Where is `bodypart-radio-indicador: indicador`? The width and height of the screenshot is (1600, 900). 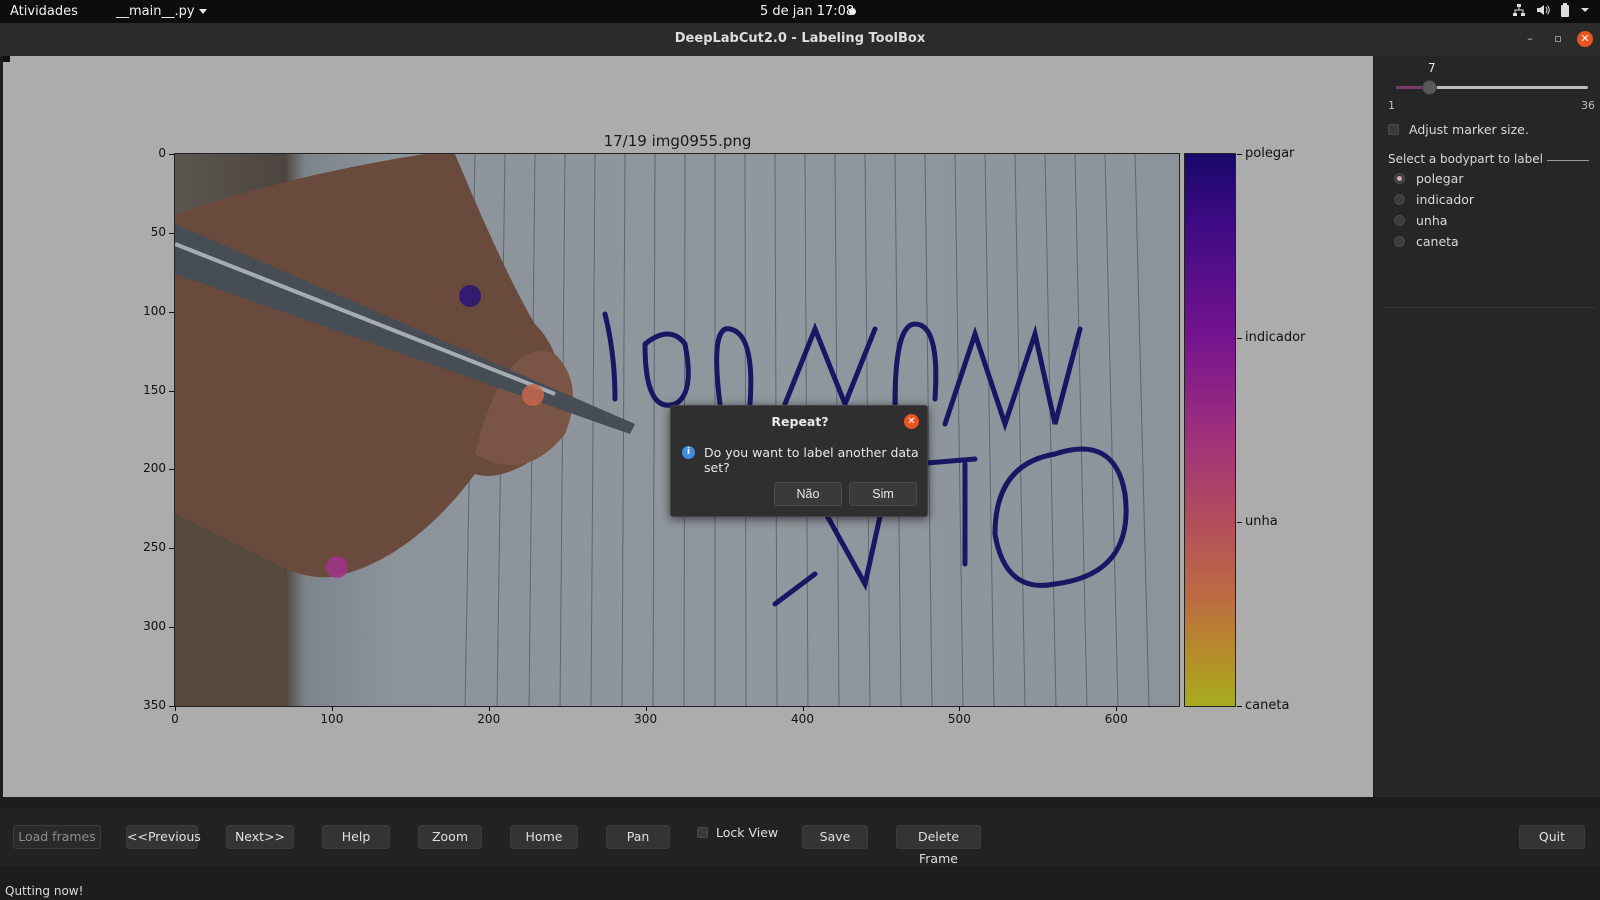 bodypart-radio-indicador: indicador is located at coordinates (1434, 199).